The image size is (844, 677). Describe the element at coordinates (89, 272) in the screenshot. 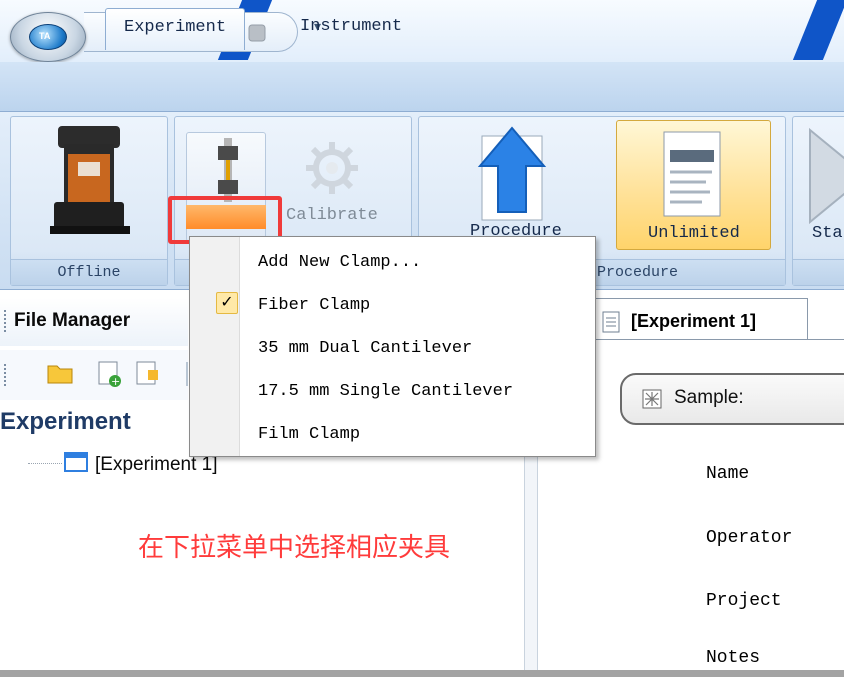

I see `group-label-offline: Offline` at that location.